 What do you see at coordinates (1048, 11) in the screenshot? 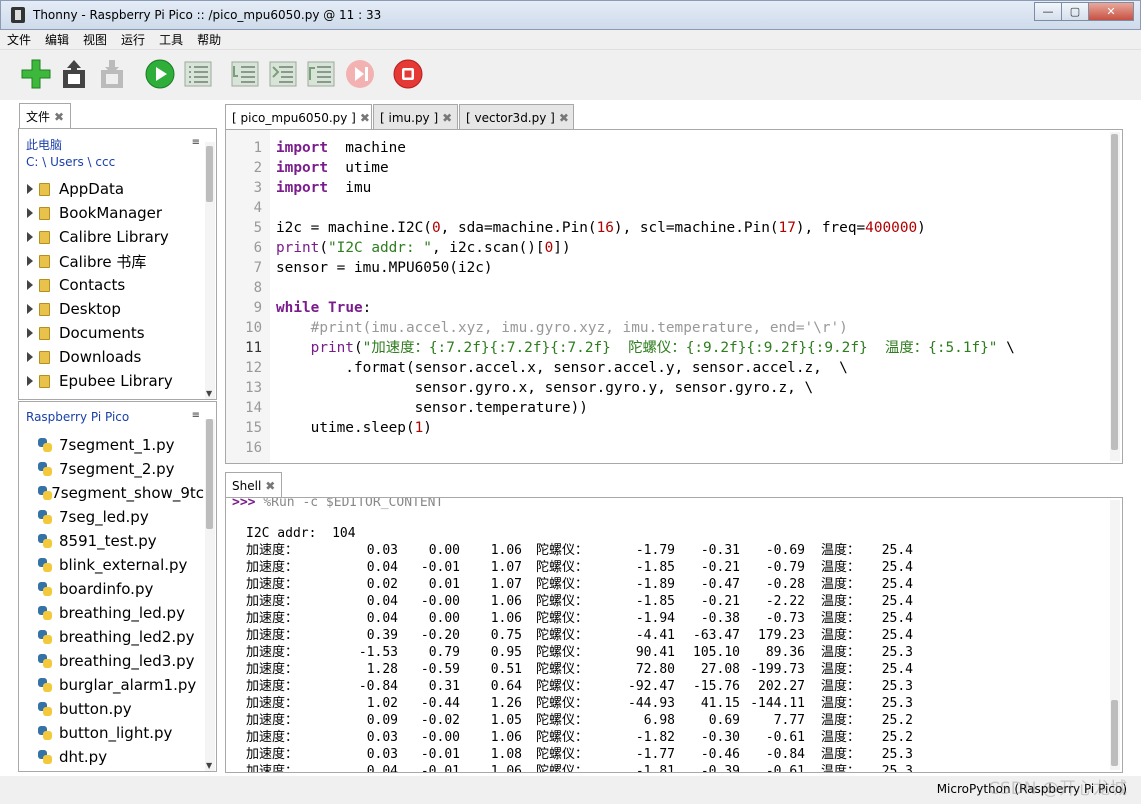
I see `minimize-button: —` at bounding box center [1048, 11].